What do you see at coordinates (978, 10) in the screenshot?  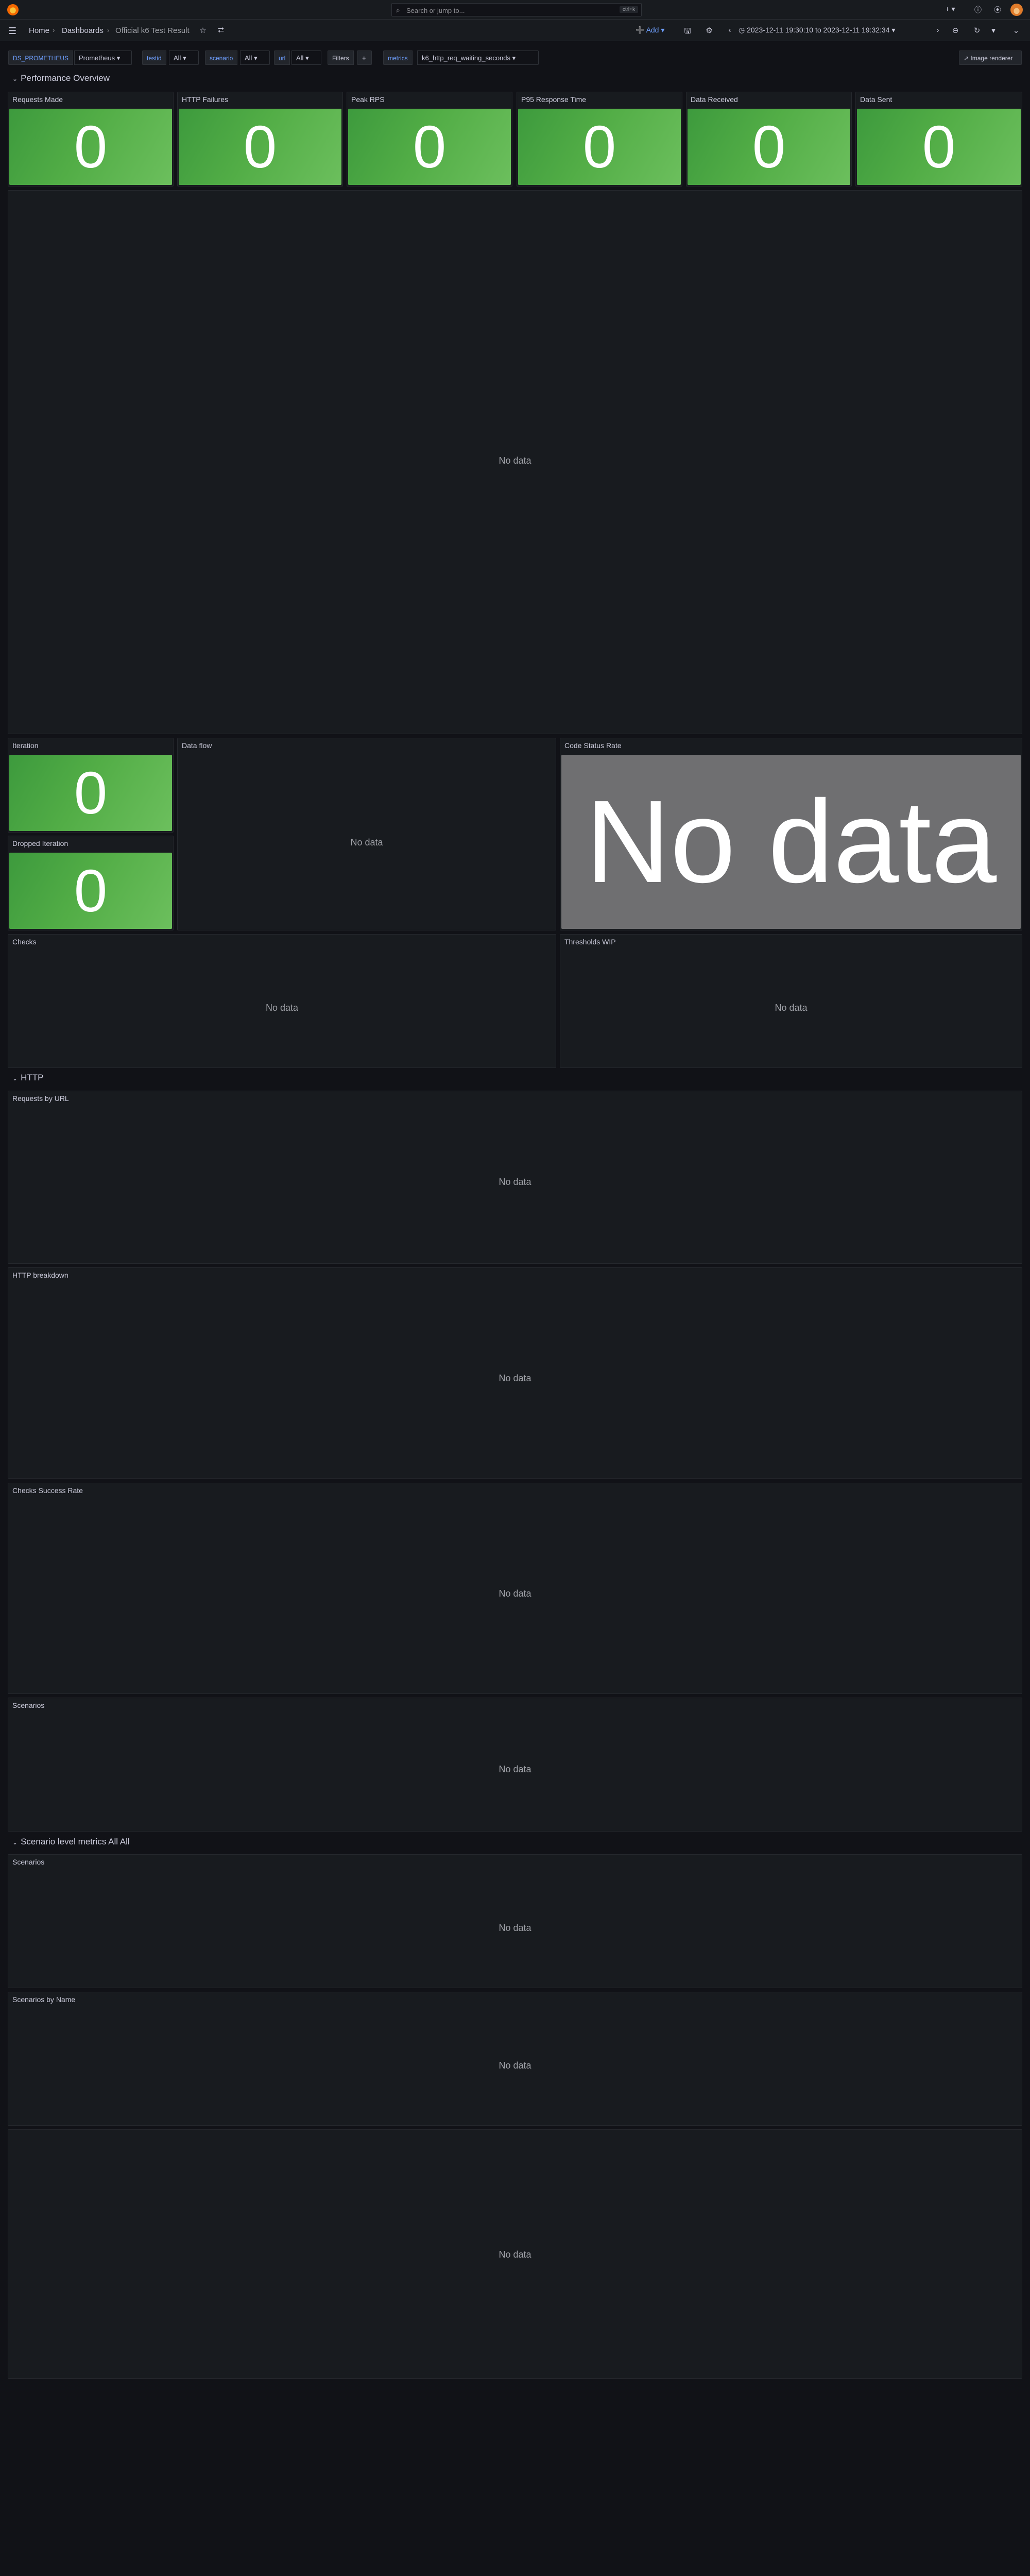 I see `help-icon: ⓘ` at bounding box center [978, 10].